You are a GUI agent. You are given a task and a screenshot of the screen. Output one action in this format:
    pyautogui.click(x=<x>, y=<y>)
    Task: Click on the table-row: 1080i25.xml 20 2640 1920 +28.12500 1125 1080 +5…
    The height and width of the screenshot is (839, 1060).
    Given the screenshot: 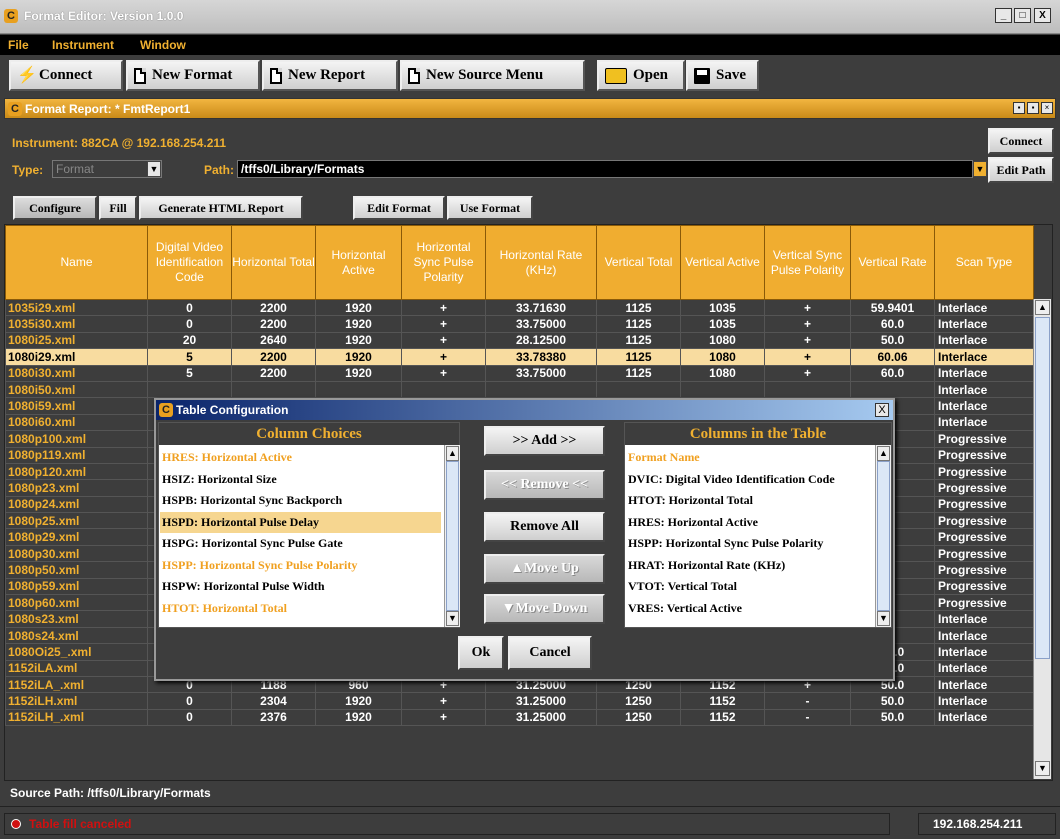 What is the action you would take?
    pyautogui.click(x=519, y=340)
    